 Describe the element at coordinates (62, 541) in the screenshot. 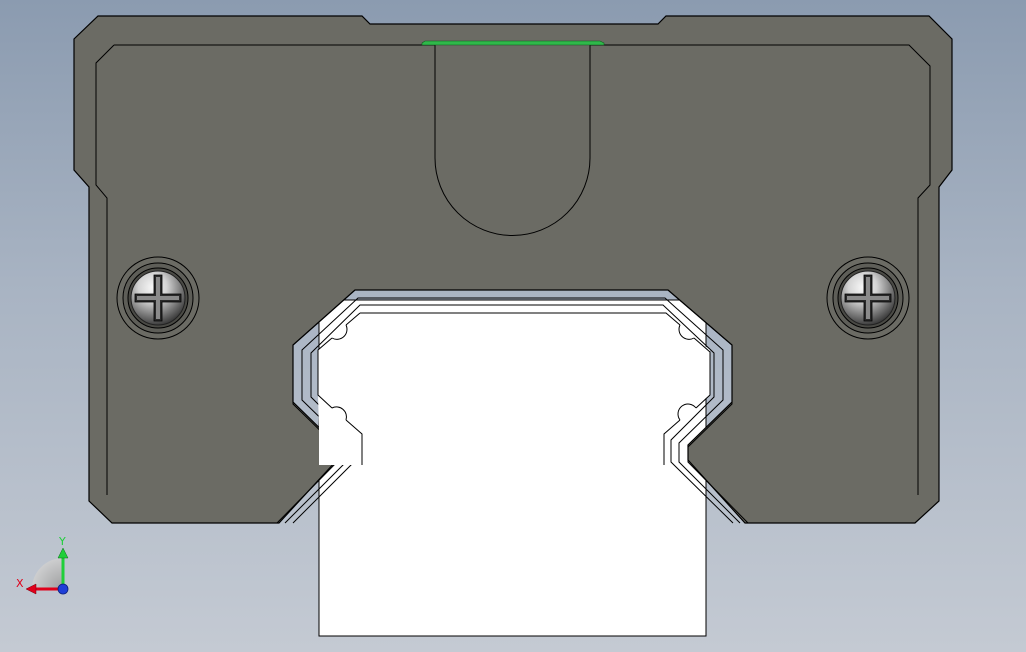

I see `axis-y-label: Y` at that location.